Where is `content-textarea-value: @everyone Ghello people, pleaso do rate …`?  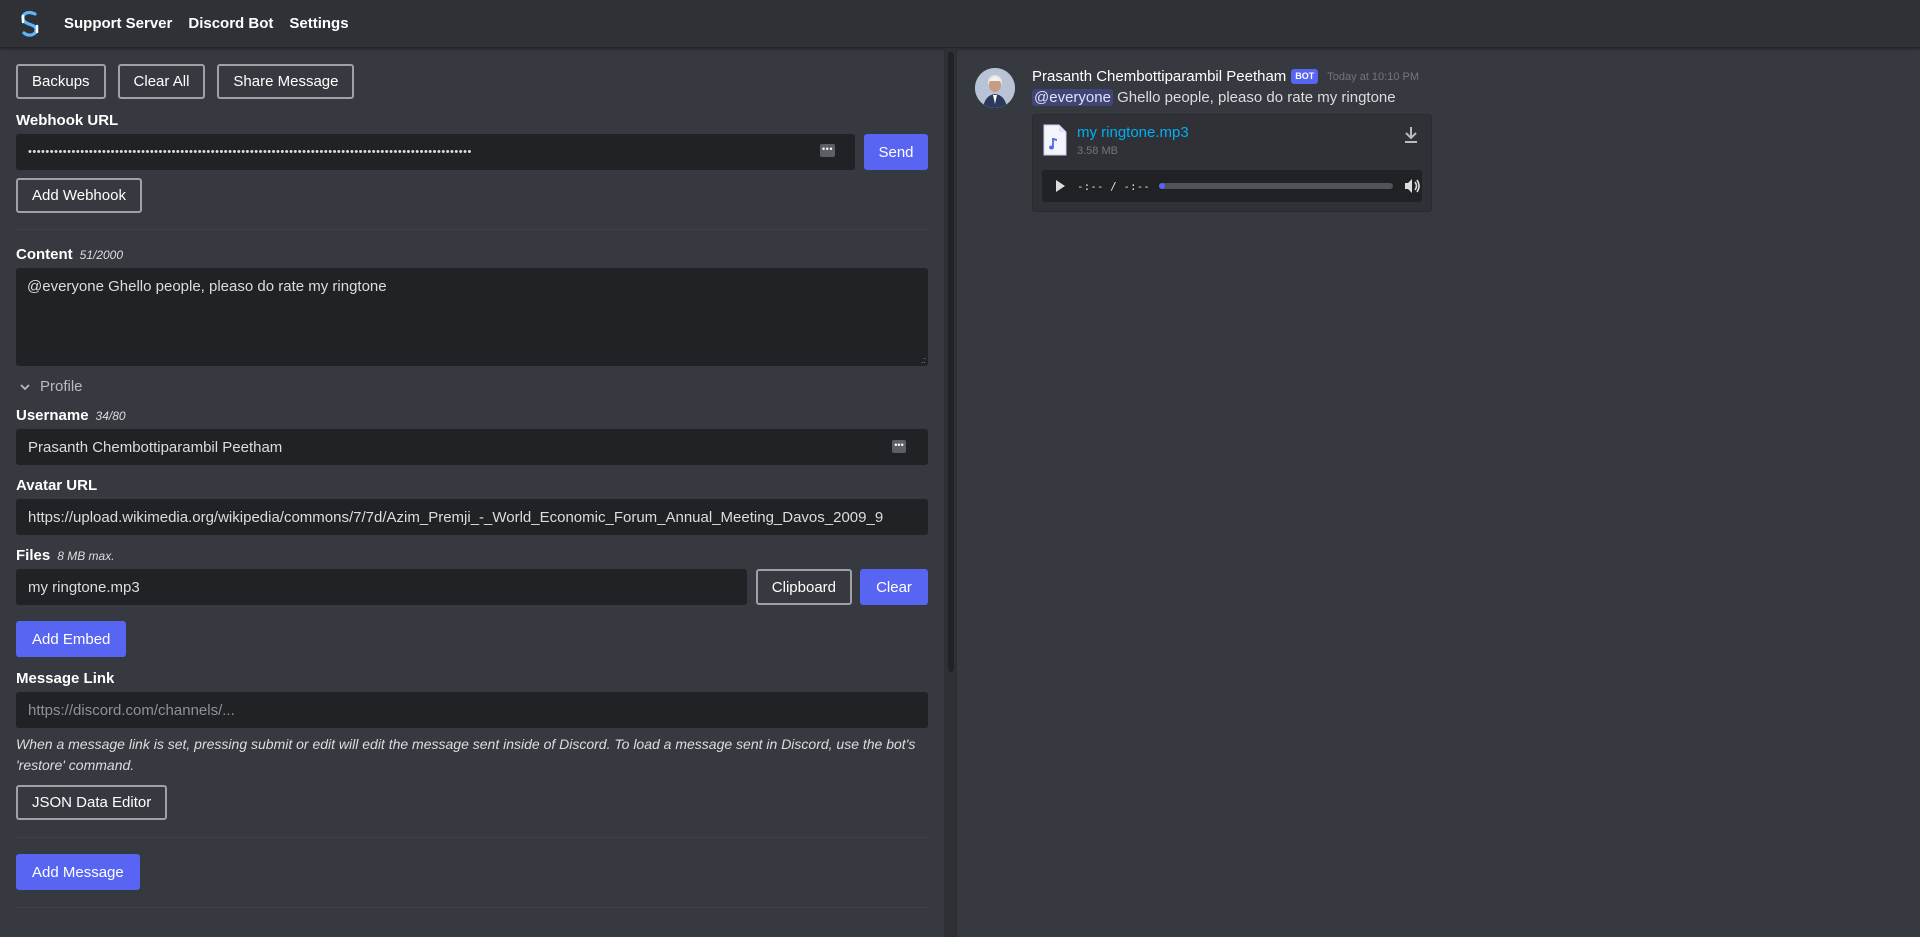
content-textarea-value: @everyone Ghello people, pleaso do rate … is located at coordinates (207, 286).